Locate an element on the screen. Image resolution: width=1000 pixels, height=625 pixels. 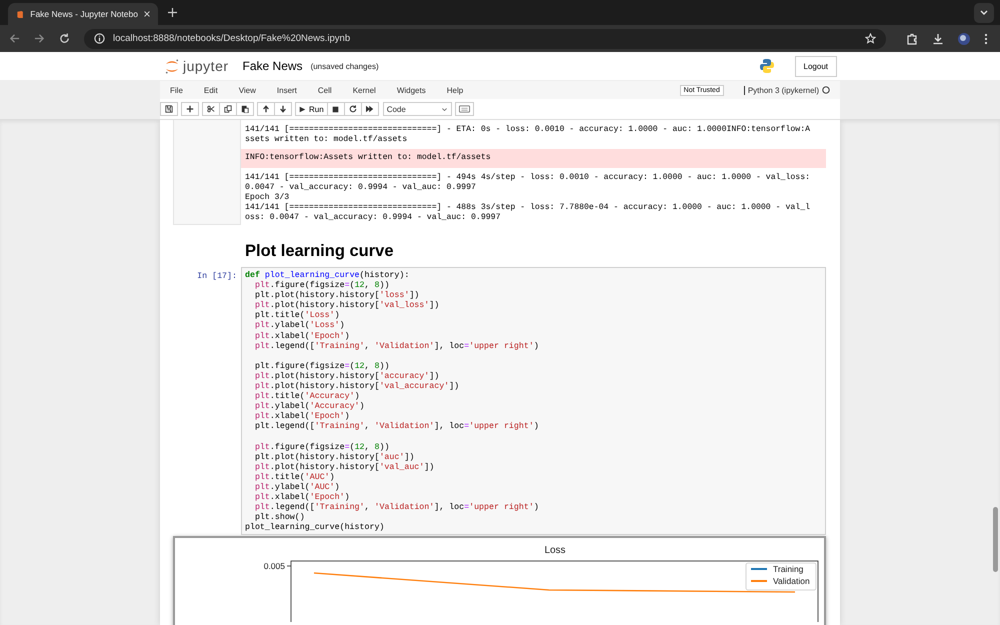
stop-button is located at coordinates (335, 109).